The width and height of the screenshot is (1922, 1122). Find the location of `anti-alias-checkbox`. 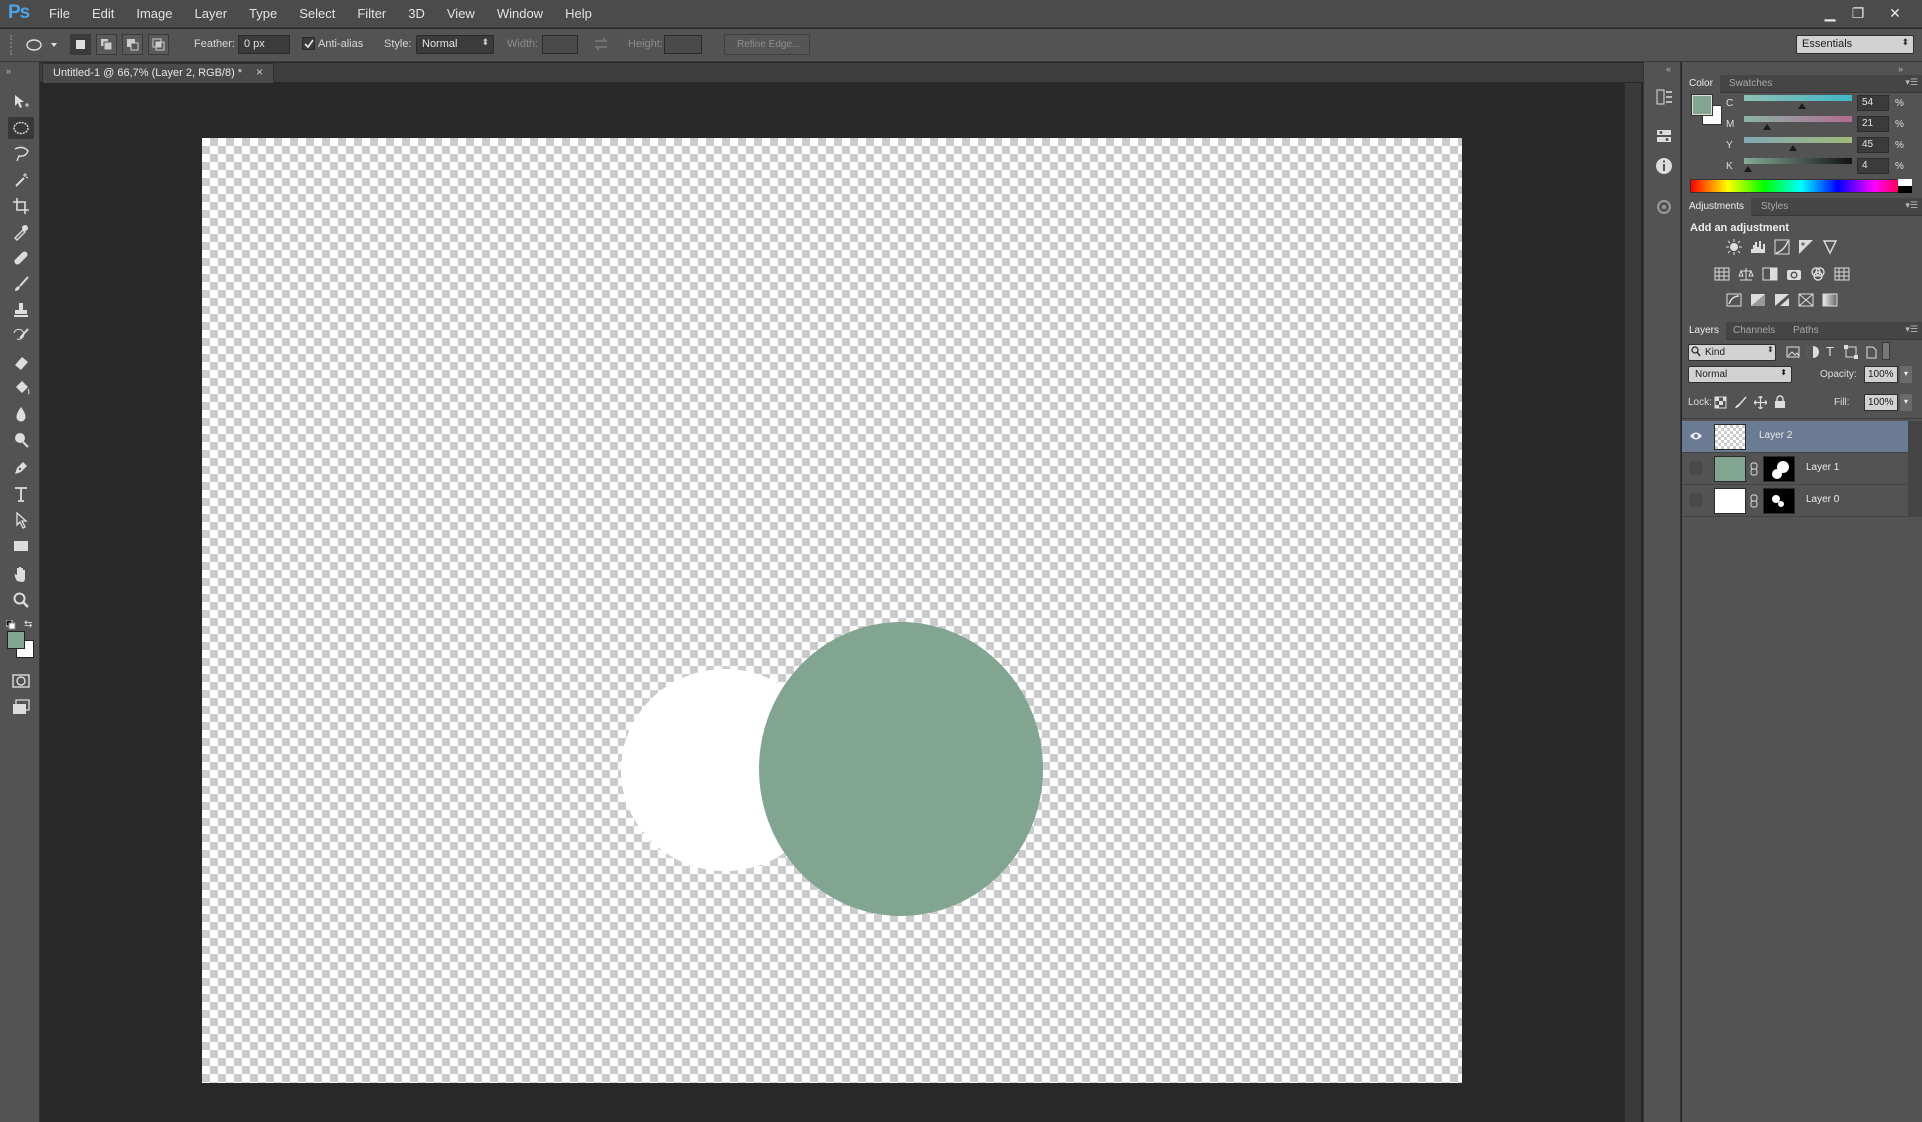

anti-alias-checkbox is located at coordinates (308, 43).